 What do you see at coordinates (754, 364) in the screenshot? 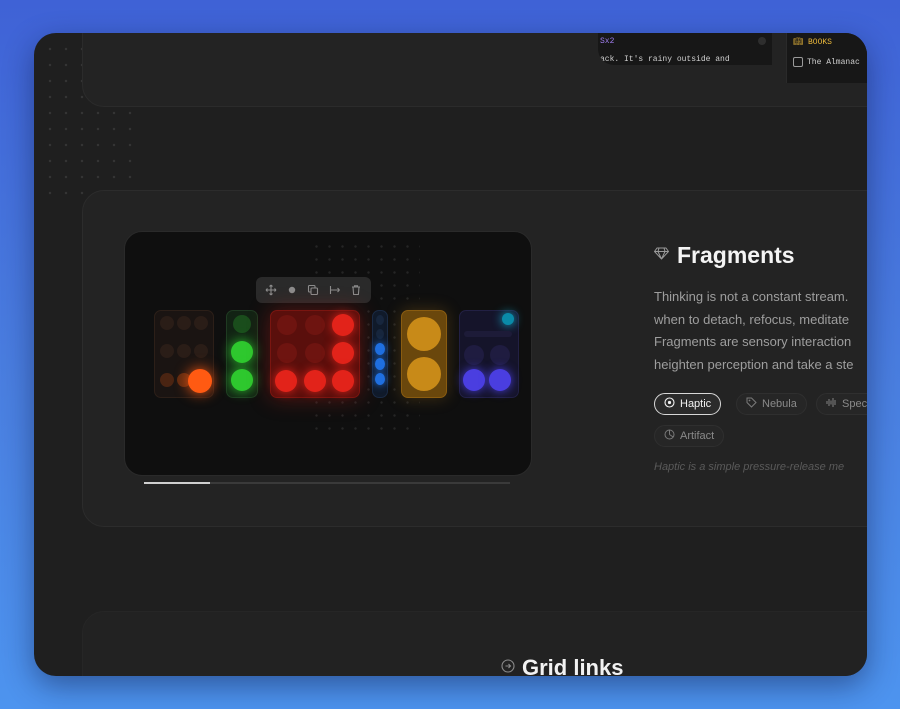
I see `description-line: heighten perception and take a ste` at bounding box center [754, 364].